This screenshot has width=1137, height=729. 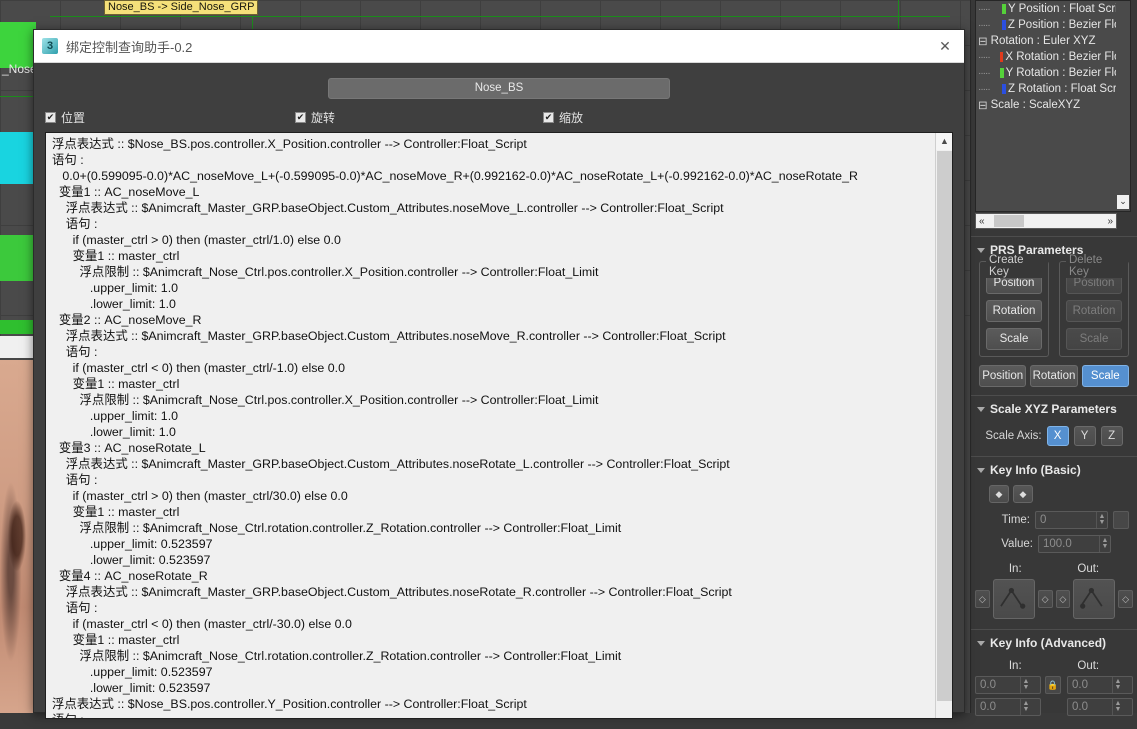 What do you see at coordinates (982, 221) in the screenshot?
I see `scroll-left-icon: «` at bounding box center [982, 221].